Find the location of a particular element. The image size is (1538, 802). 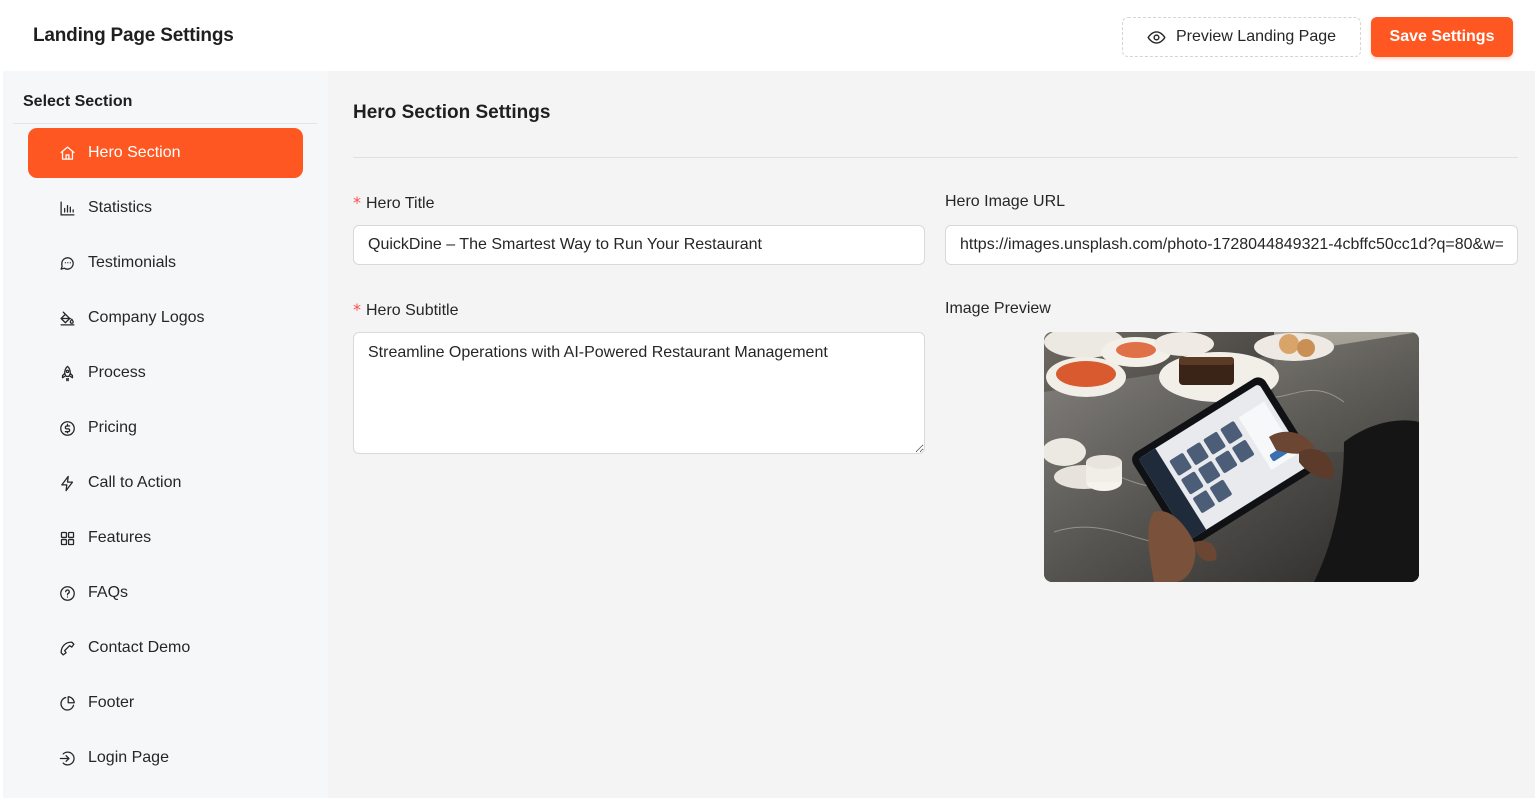

sidebar-item-label: Testimonials is located at coordinates (132, 262).